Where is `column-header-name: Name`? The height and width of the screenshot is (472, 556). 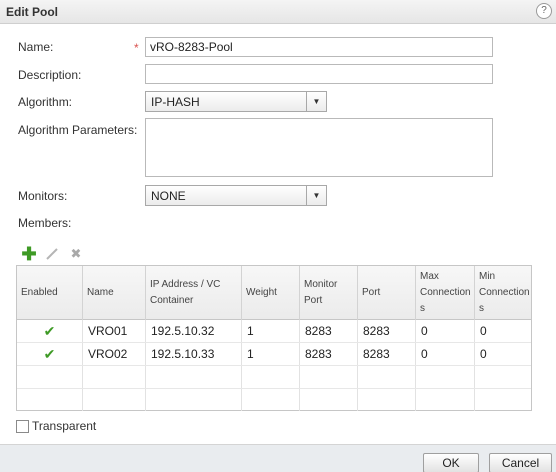
column-header-name: Name is located at coordinates (114, 293).